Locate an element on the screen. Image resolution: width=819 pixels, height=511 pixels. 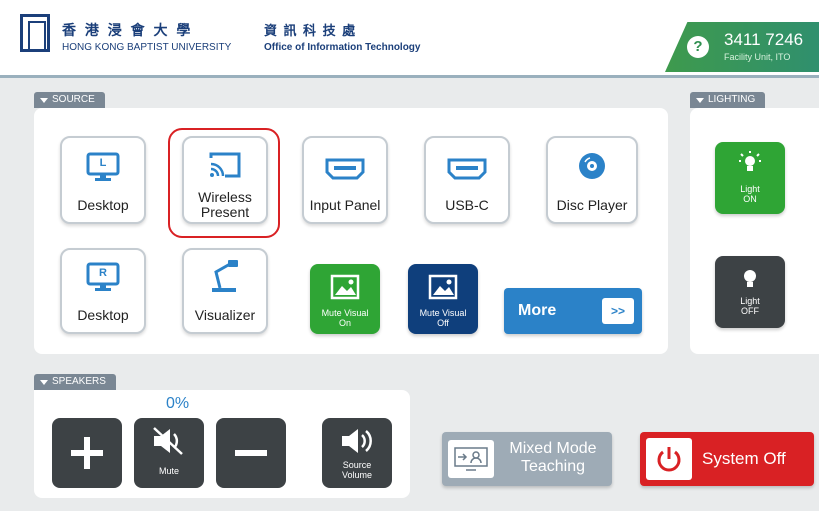
power-icon is located at coordinates (669, 459).